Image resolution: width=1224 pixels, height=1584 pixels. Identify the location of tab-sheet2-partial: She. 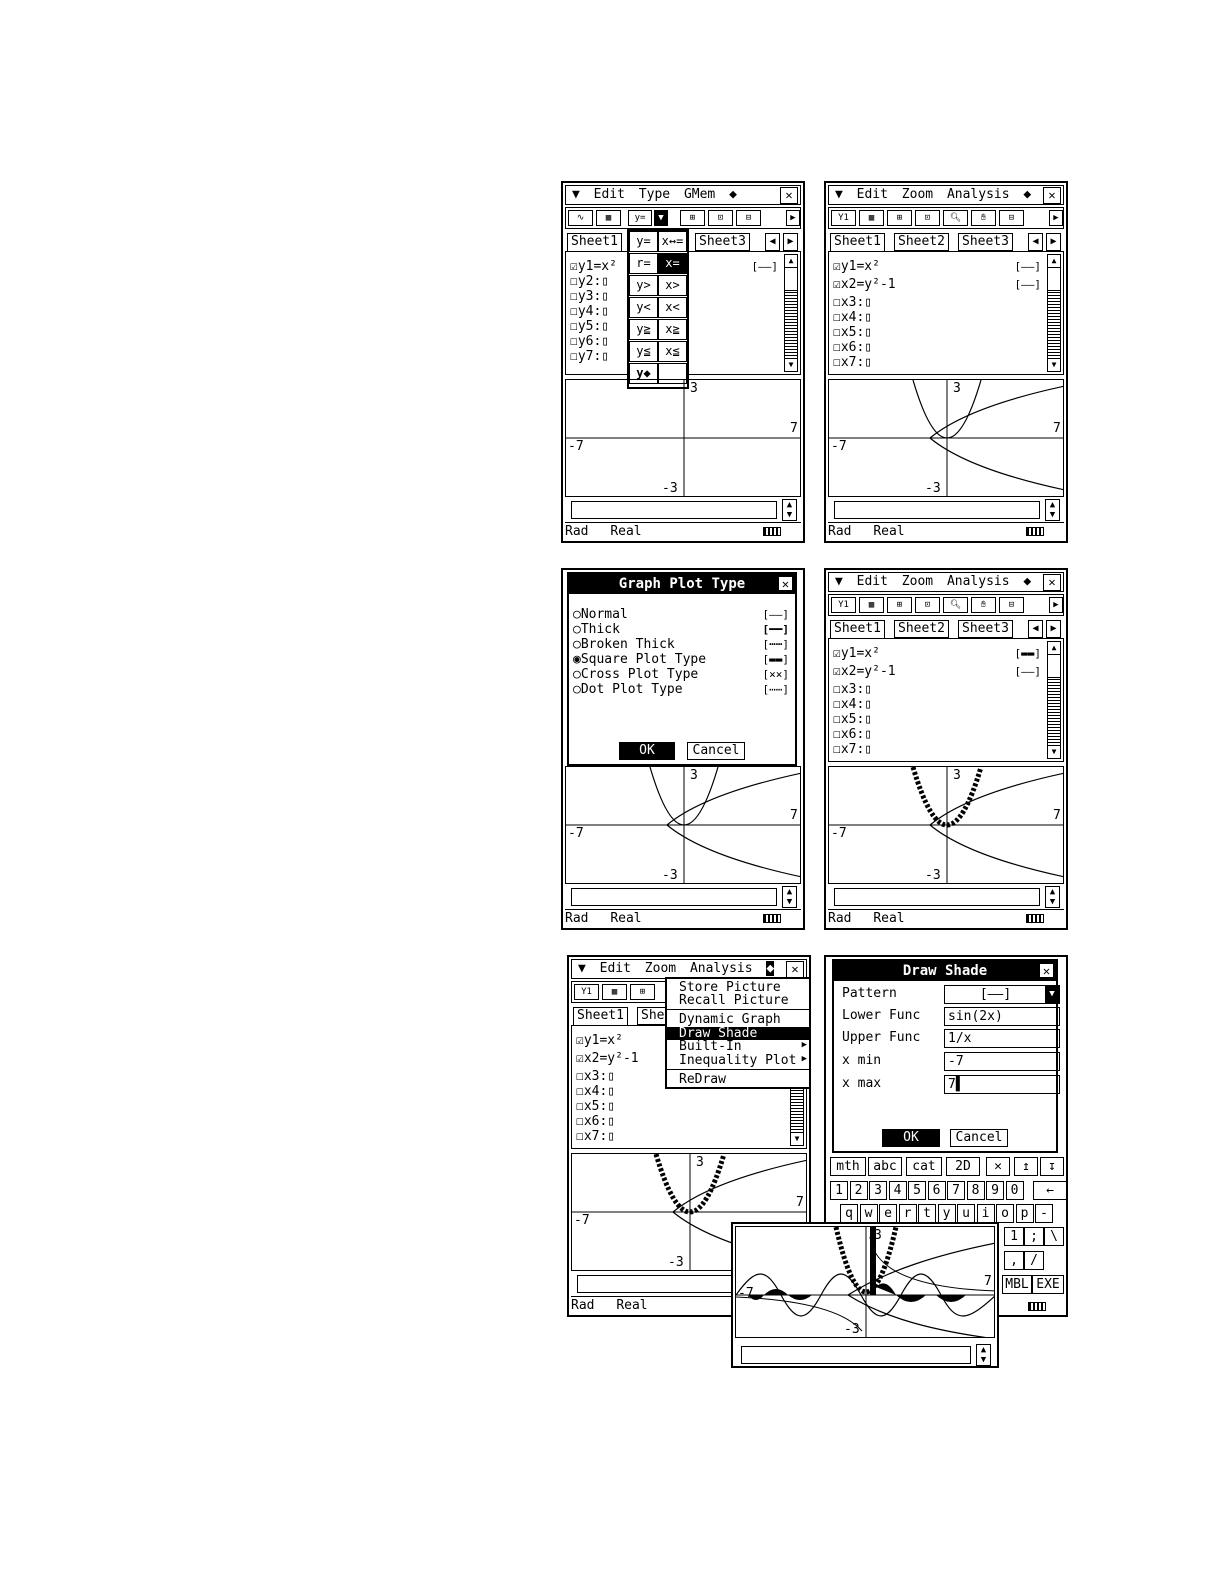
(653, 1016).